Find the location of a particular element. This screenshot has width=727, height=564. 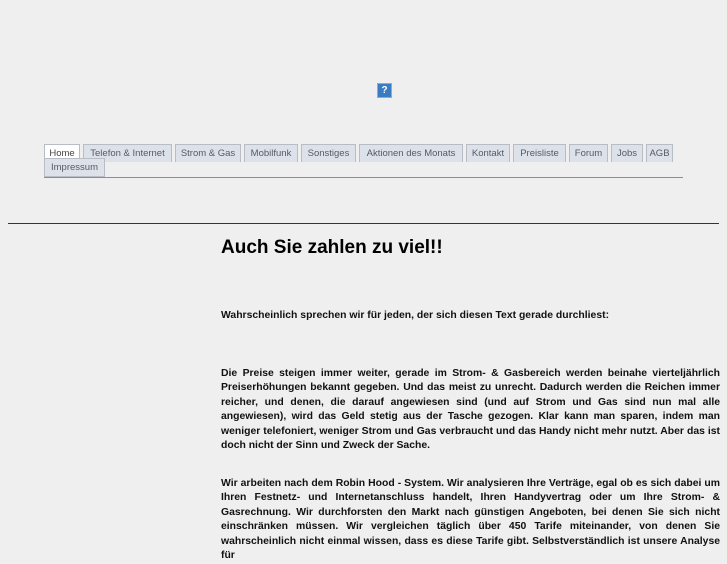

tab-strom-gas: Strom & Gas is located at coordinates (208, 153).